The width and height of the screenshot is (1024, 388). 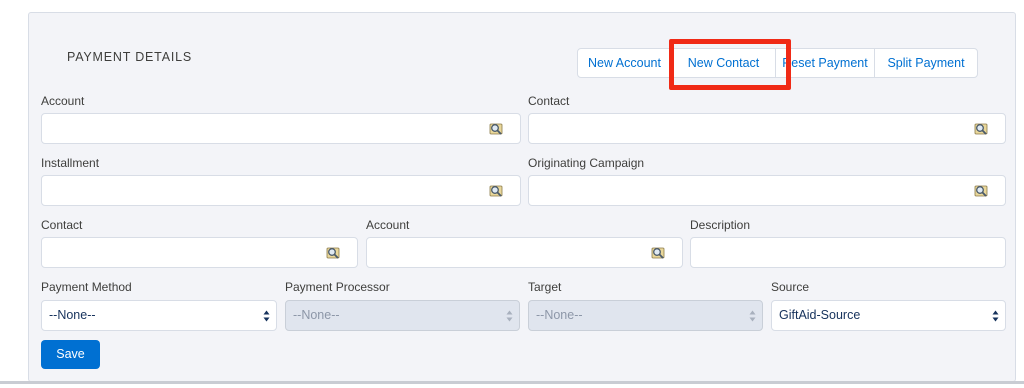 What do you see at coordinates (549, 101) in the screenshot?
I see `contact-label: Contact` at bounding box center [549, 101].